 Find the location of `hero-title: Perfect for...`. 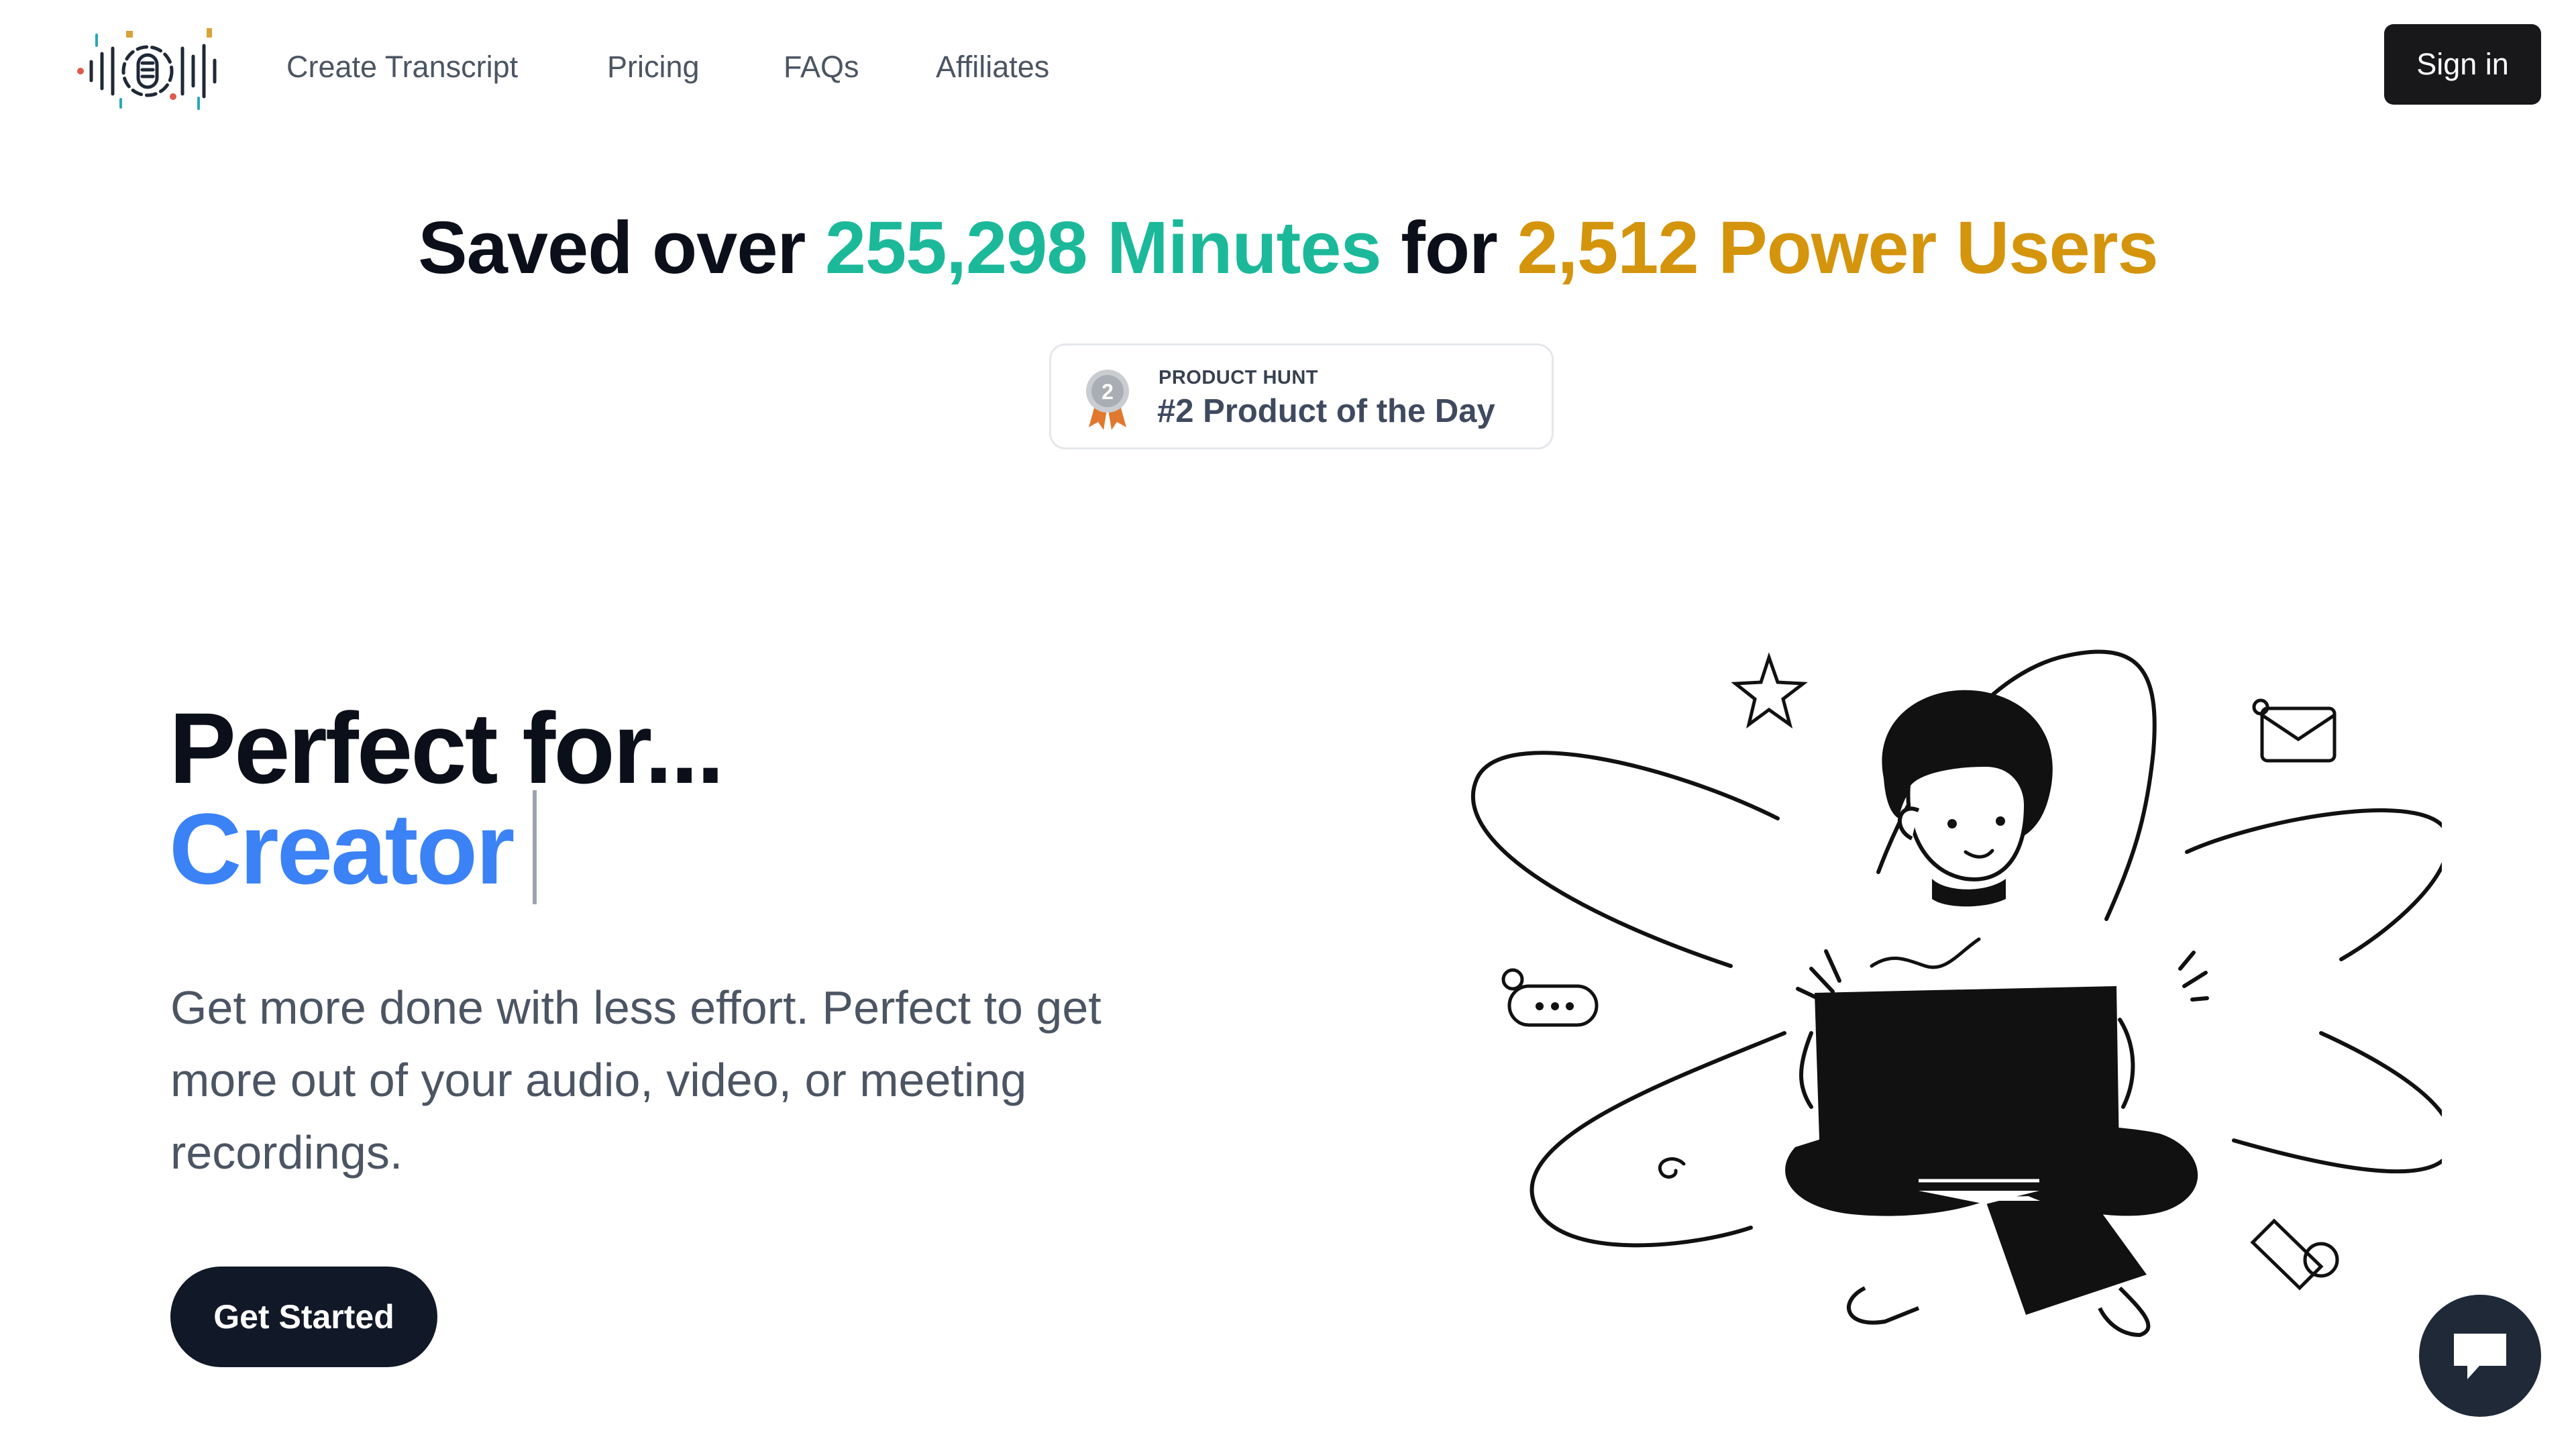

hero-title: Perfect for... is located at coordinates (446, 748).